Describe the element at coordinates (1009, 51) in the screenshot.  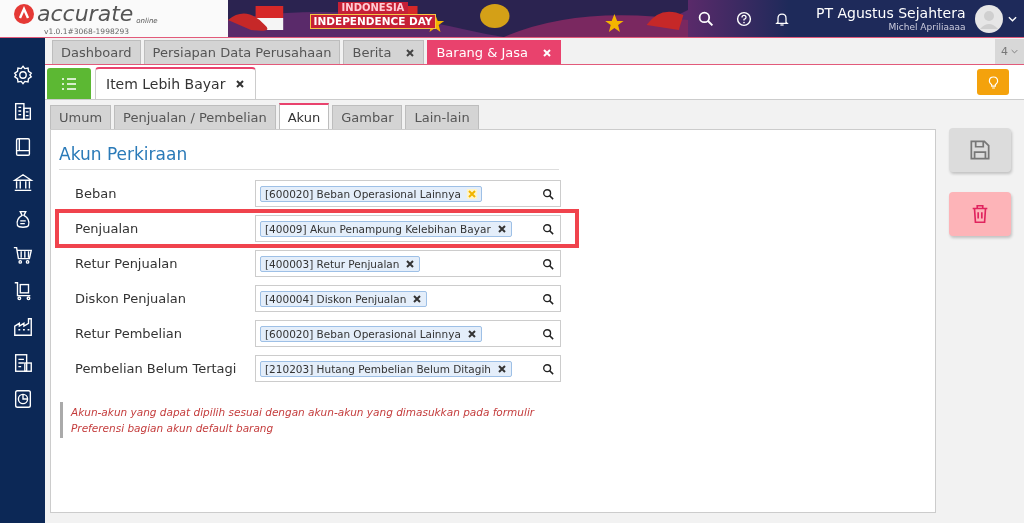
I see `tab-count-button: 4` at that location.